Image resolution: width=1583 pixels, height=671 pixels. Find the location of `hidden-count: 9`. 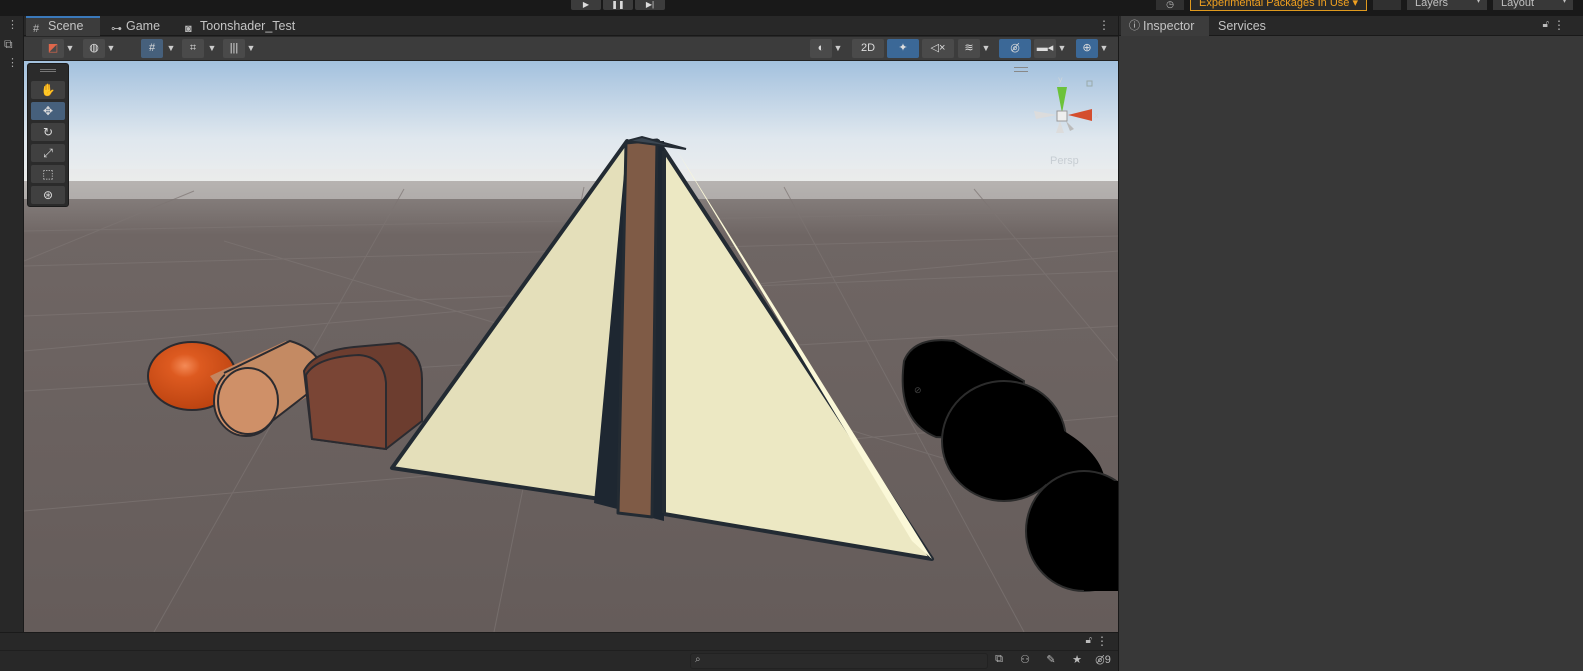

hidden-count: 9 is located at coordinates (1107, 660).